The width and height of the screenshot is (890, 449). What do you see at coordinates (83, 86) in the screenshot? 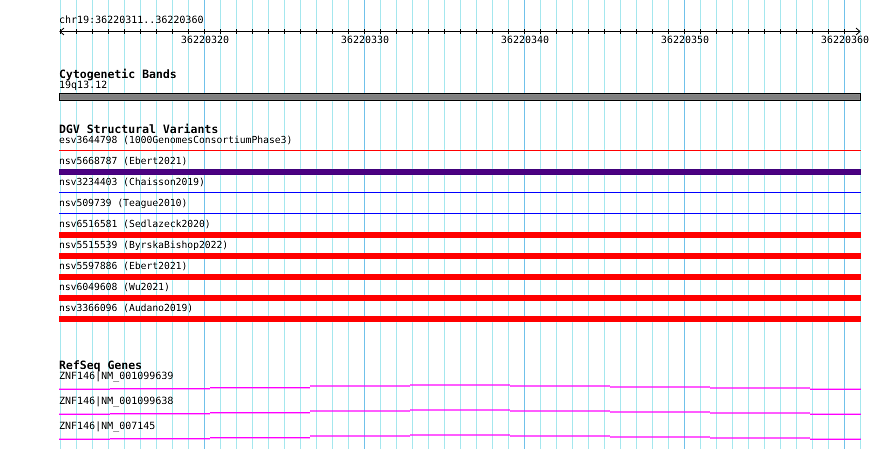
I see `band-label: 19q13.12` at bounding box center [83, 86].